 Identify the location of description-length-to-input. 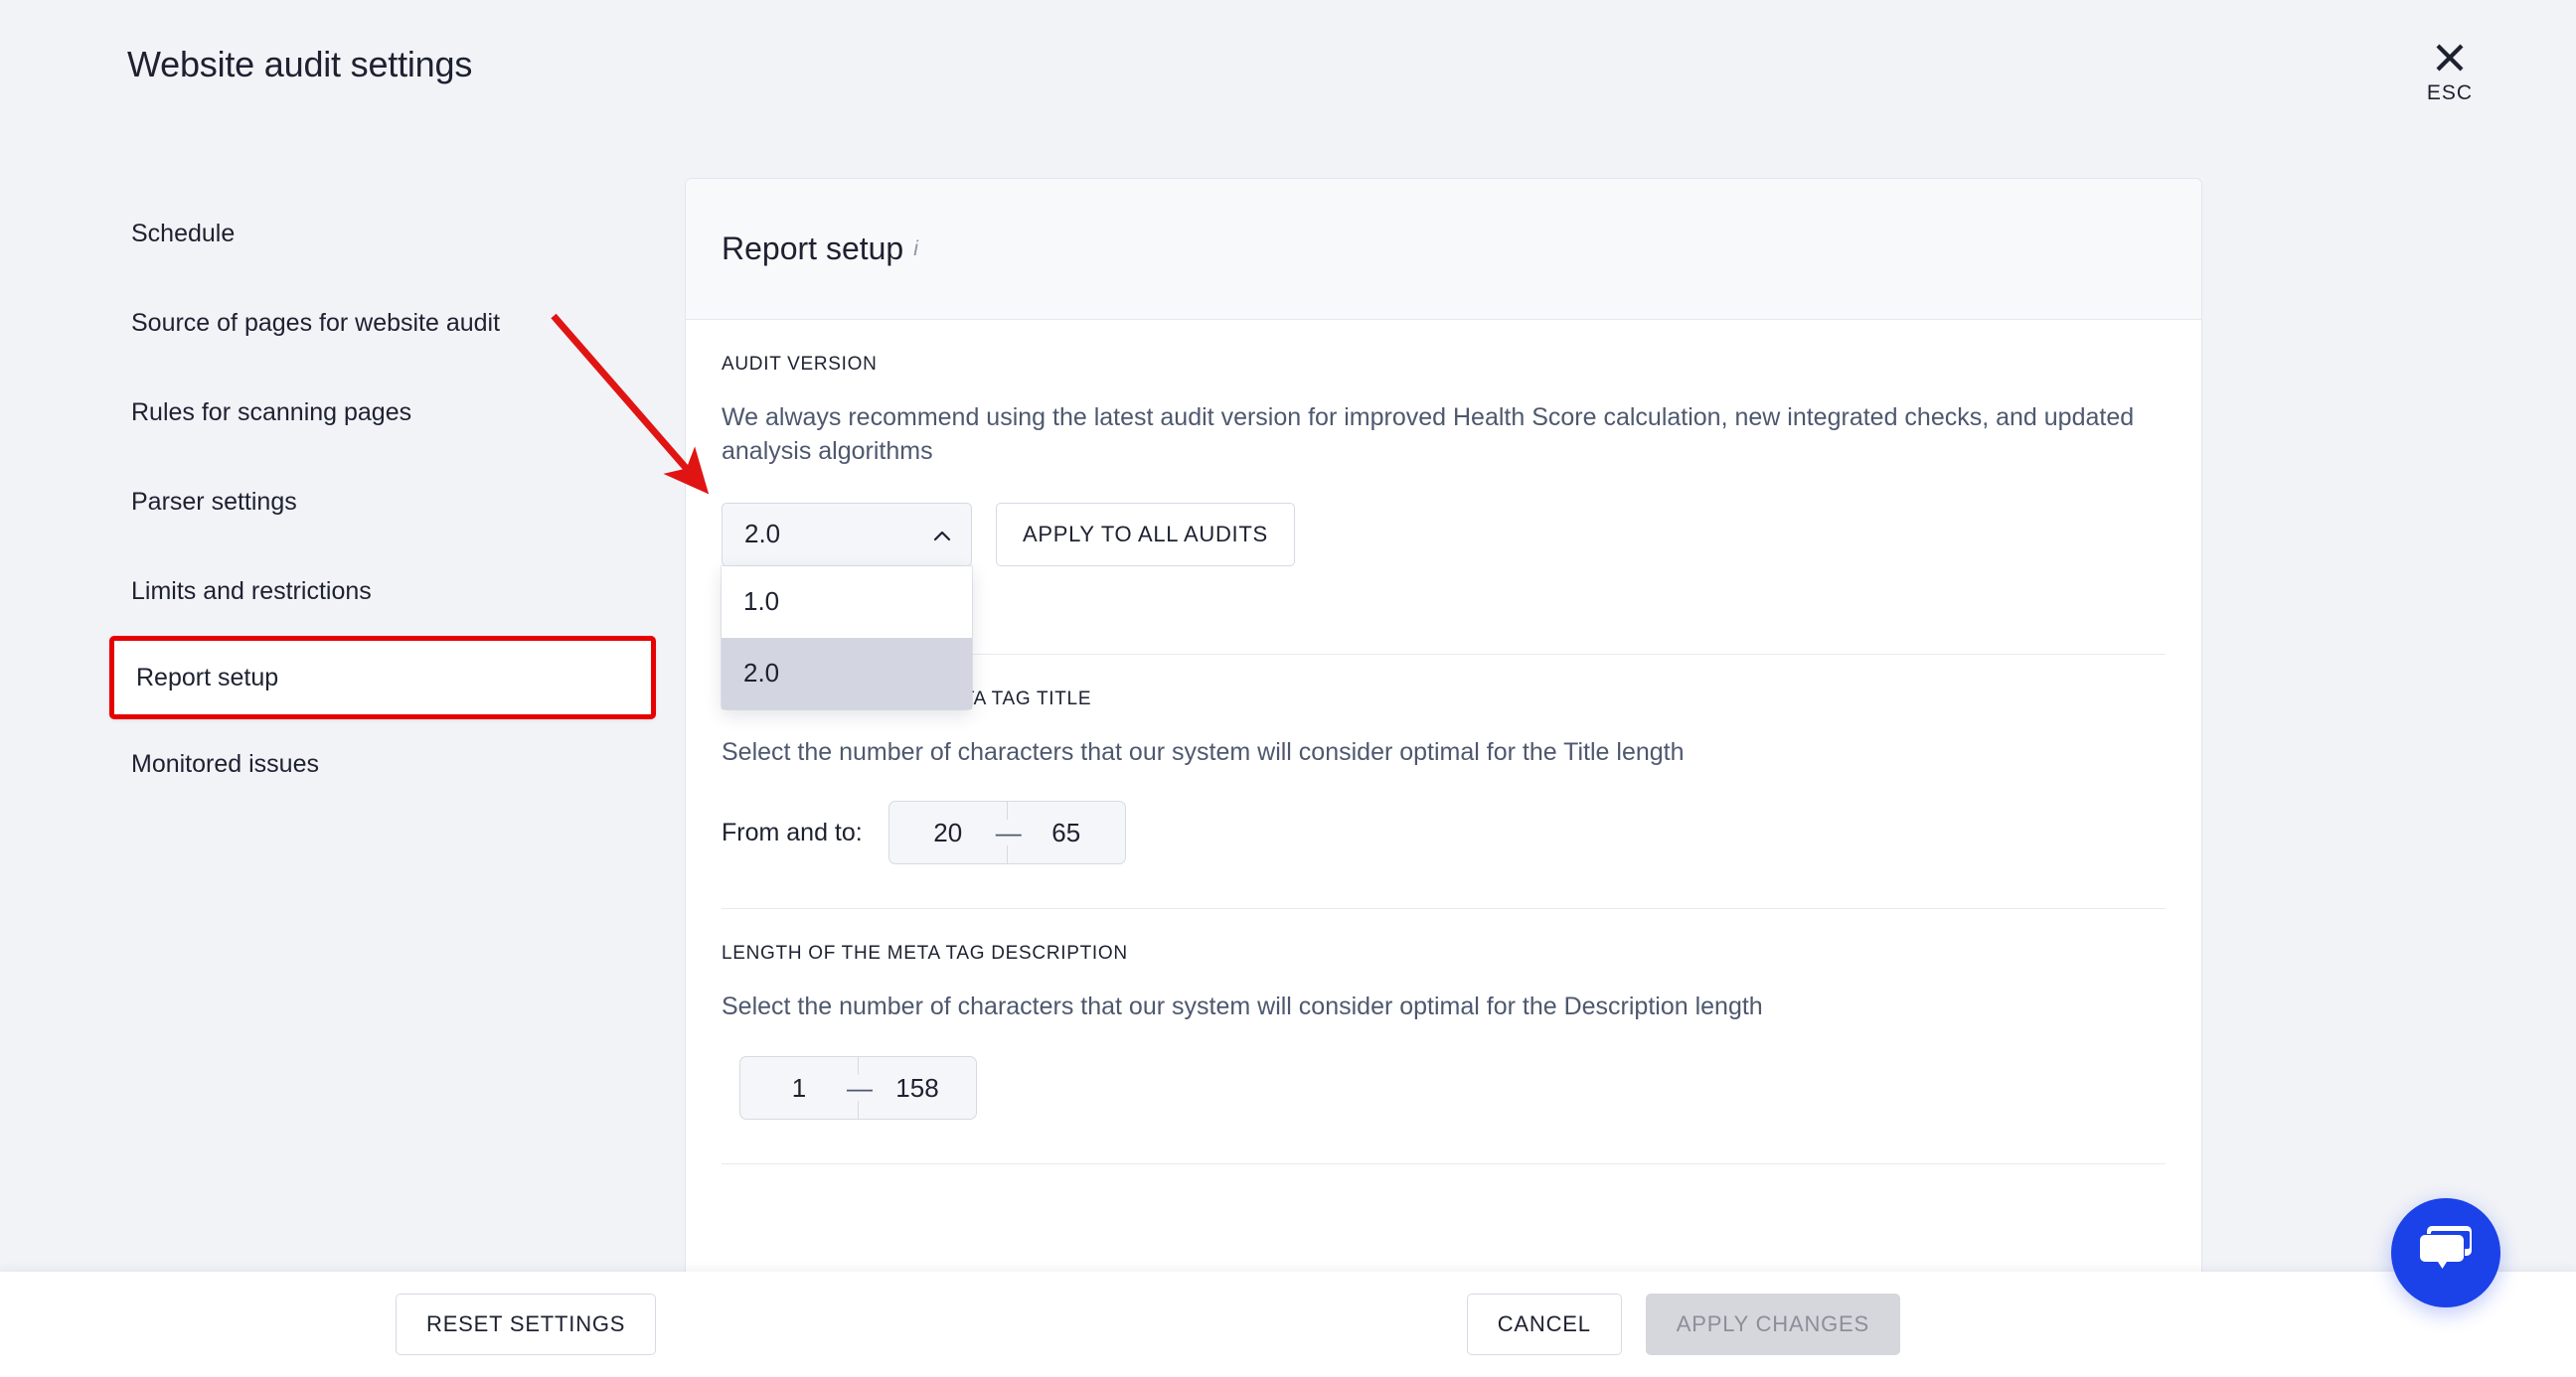
(917, 1088).